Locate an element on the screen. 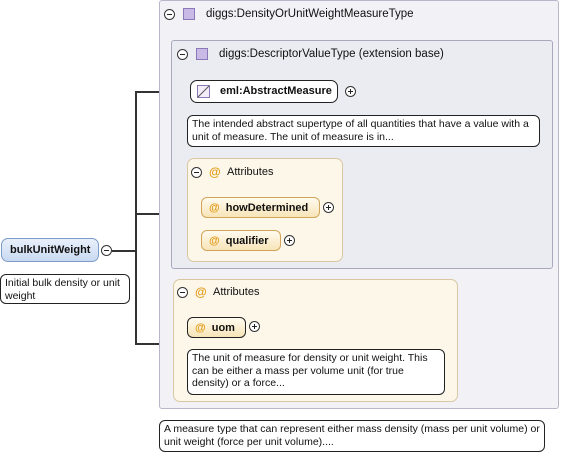  inner-attributes-title: Attributes is located at coordinates (250, 172).